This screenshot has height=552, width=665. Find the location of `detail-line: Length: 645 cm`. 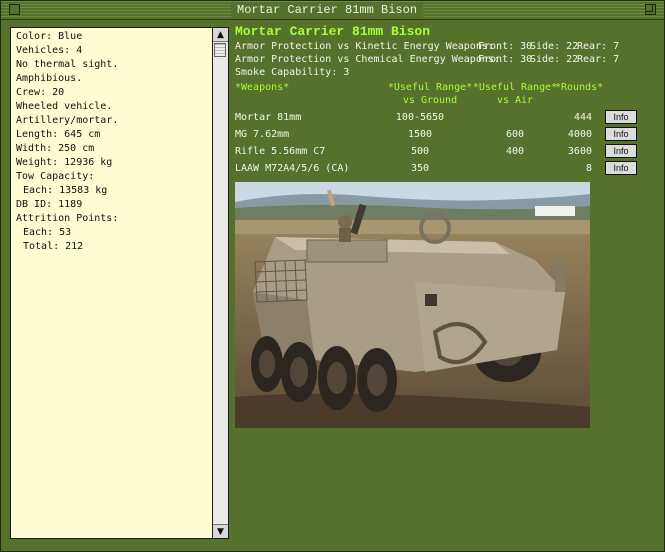

detail-line: Length: 645 cm is located at coordinates (58, 134).